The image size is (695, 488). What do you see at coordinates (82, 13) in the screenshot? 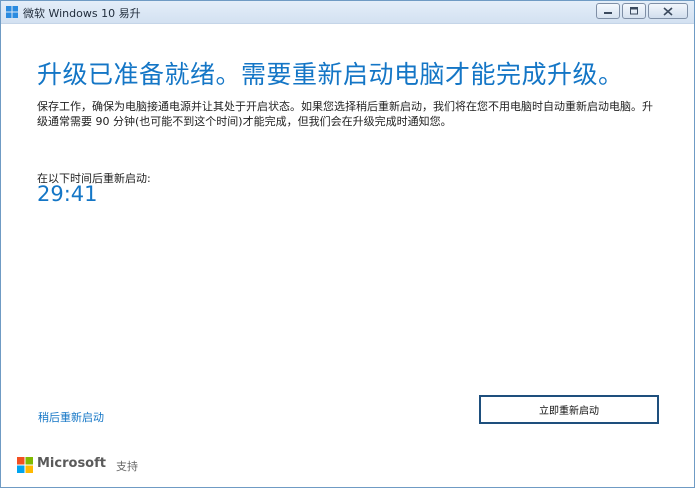
I see `window-title: 微软 Windows 10 易升` at bounding box center [82, 13].